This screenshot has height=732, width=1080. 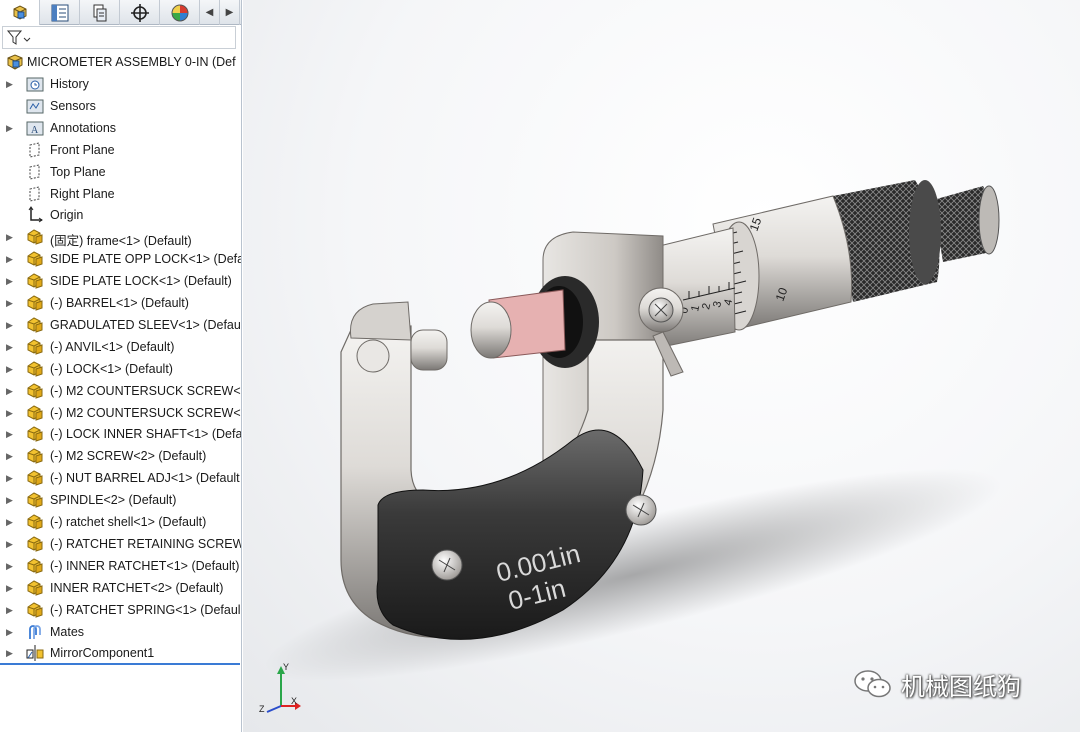 I want to click on tree-root-assembly: MICROMETER ASSEMBLY 0-IN (Def, so click(x=120, y=62).